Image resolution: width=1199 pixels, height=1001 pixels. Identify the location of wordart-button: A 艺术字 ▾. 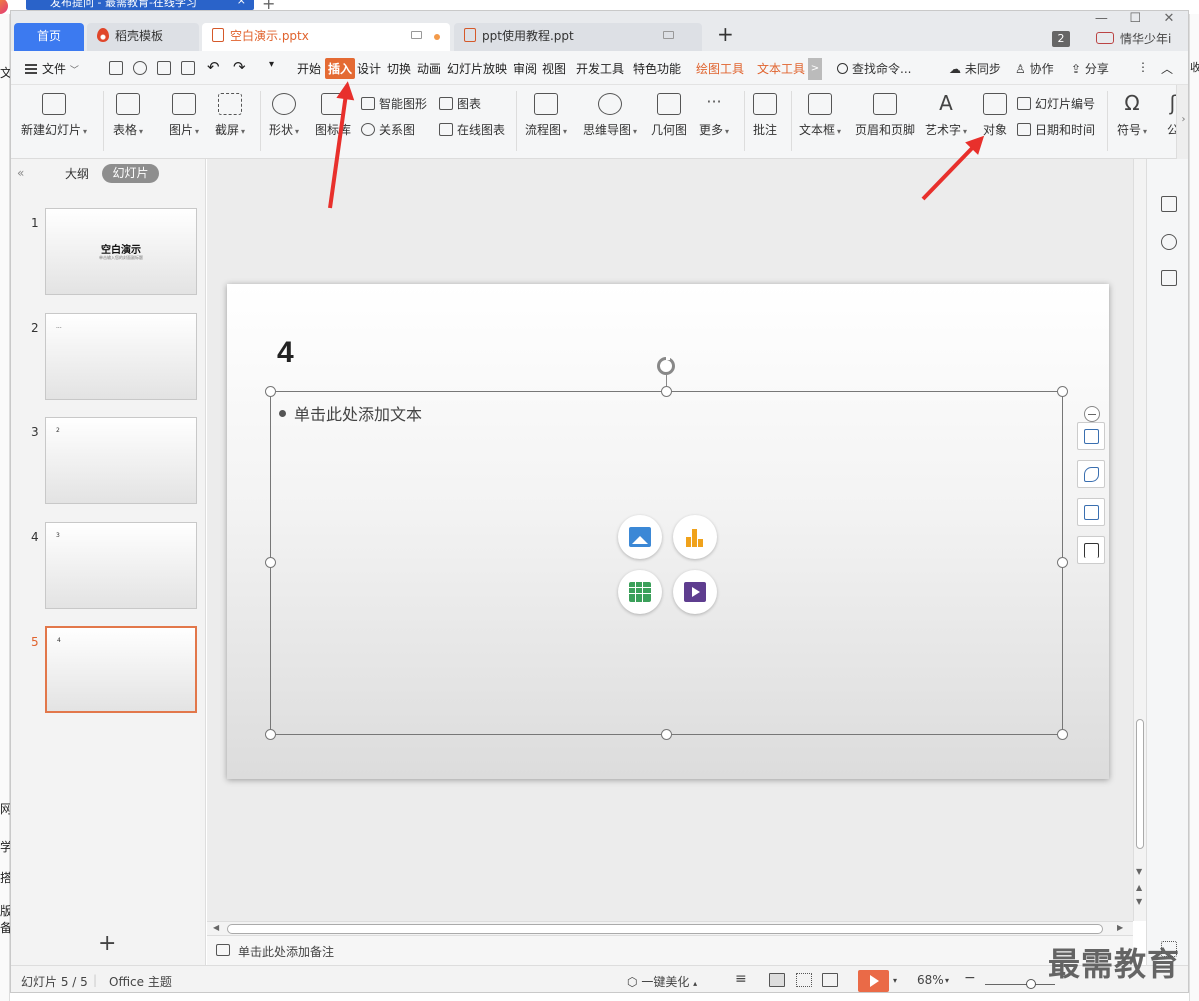
(946, 115).